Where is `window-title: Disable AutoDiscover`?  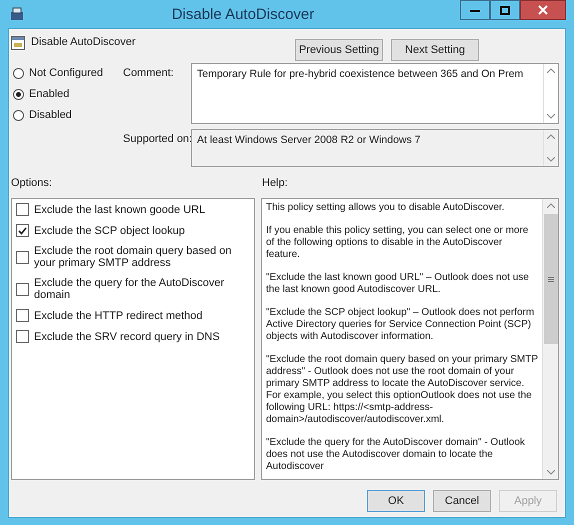
window-title: Disable AutoDiscover is located at coordinates (243, 14).